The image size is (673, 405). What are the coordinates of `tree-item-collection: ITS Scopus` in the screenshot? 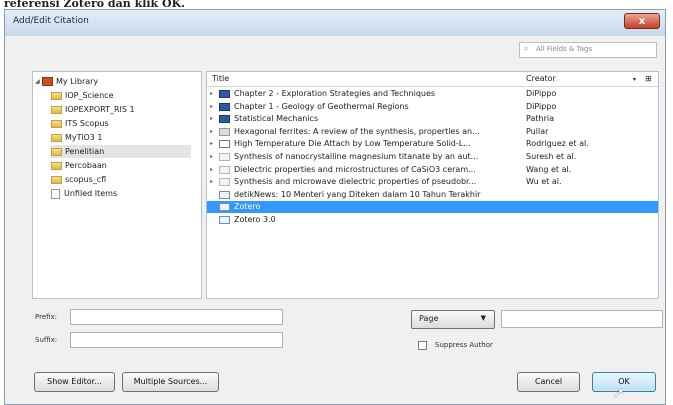 It's located at (80, 123).